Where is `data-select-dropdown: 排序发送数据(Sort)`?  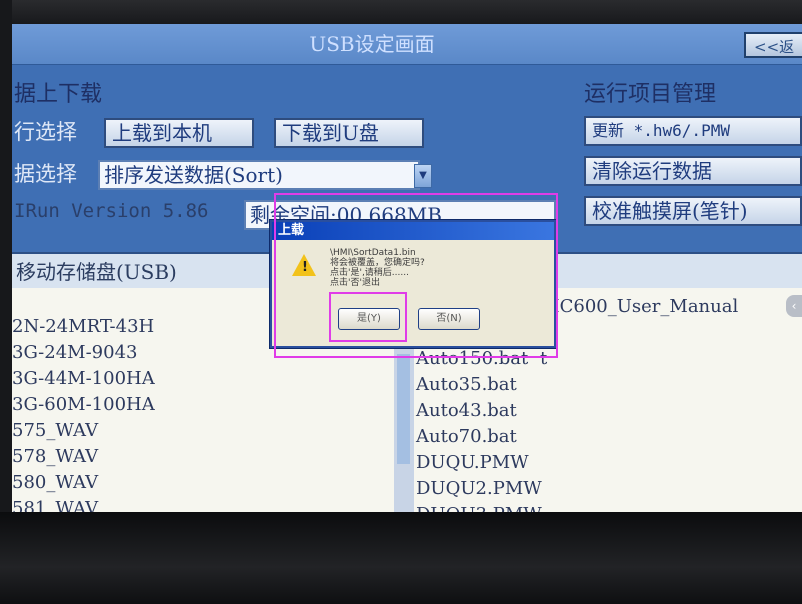
data-select-dropdown: 排序发送数据(Sort) is located at coordinates (259, 175).